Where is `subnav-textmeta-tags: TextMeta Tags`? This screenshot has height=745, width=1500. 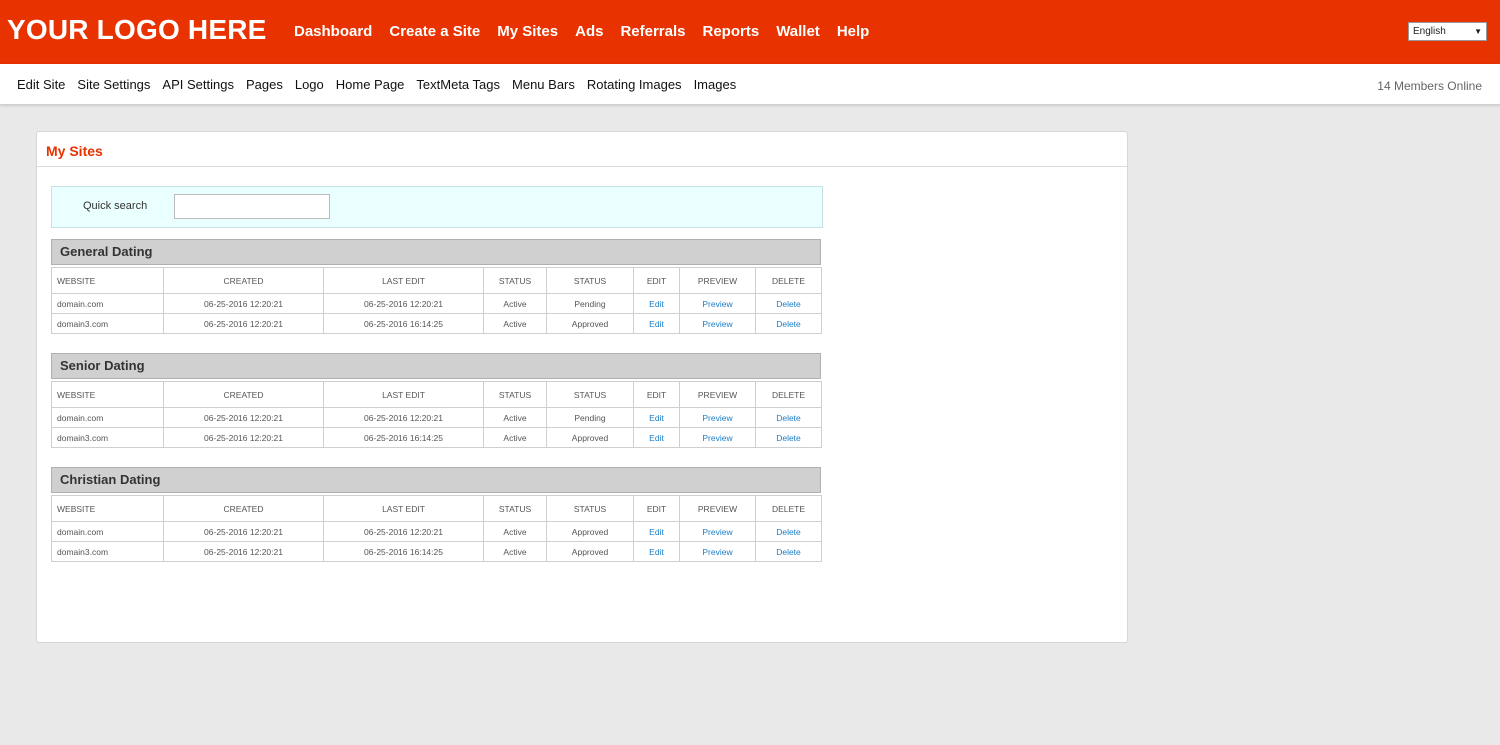
subnav-textmeta-tags: TextMeta Tags is located at coordinates (458, 84).